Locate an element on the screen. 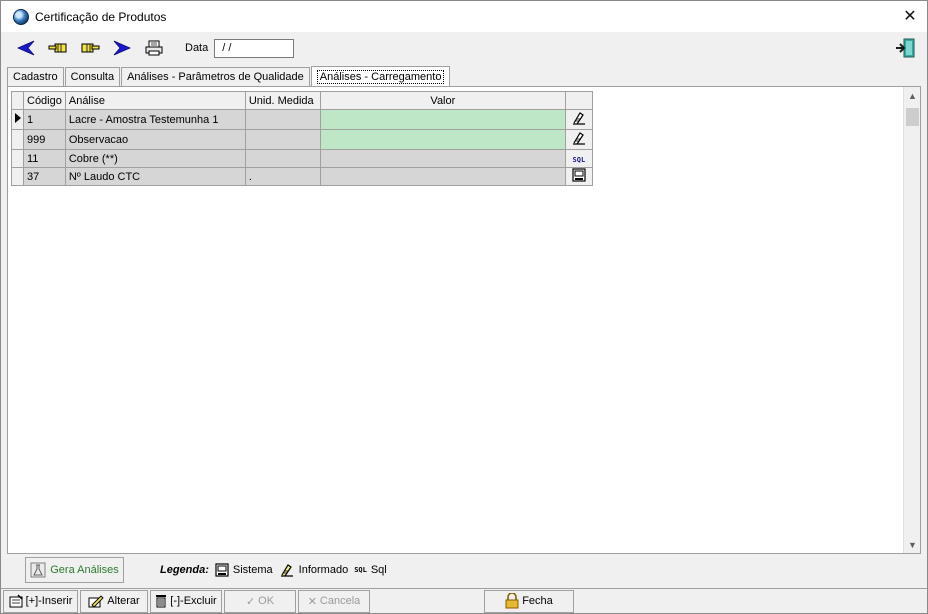  arrow-right-icon is located at coordinates (122, 48).